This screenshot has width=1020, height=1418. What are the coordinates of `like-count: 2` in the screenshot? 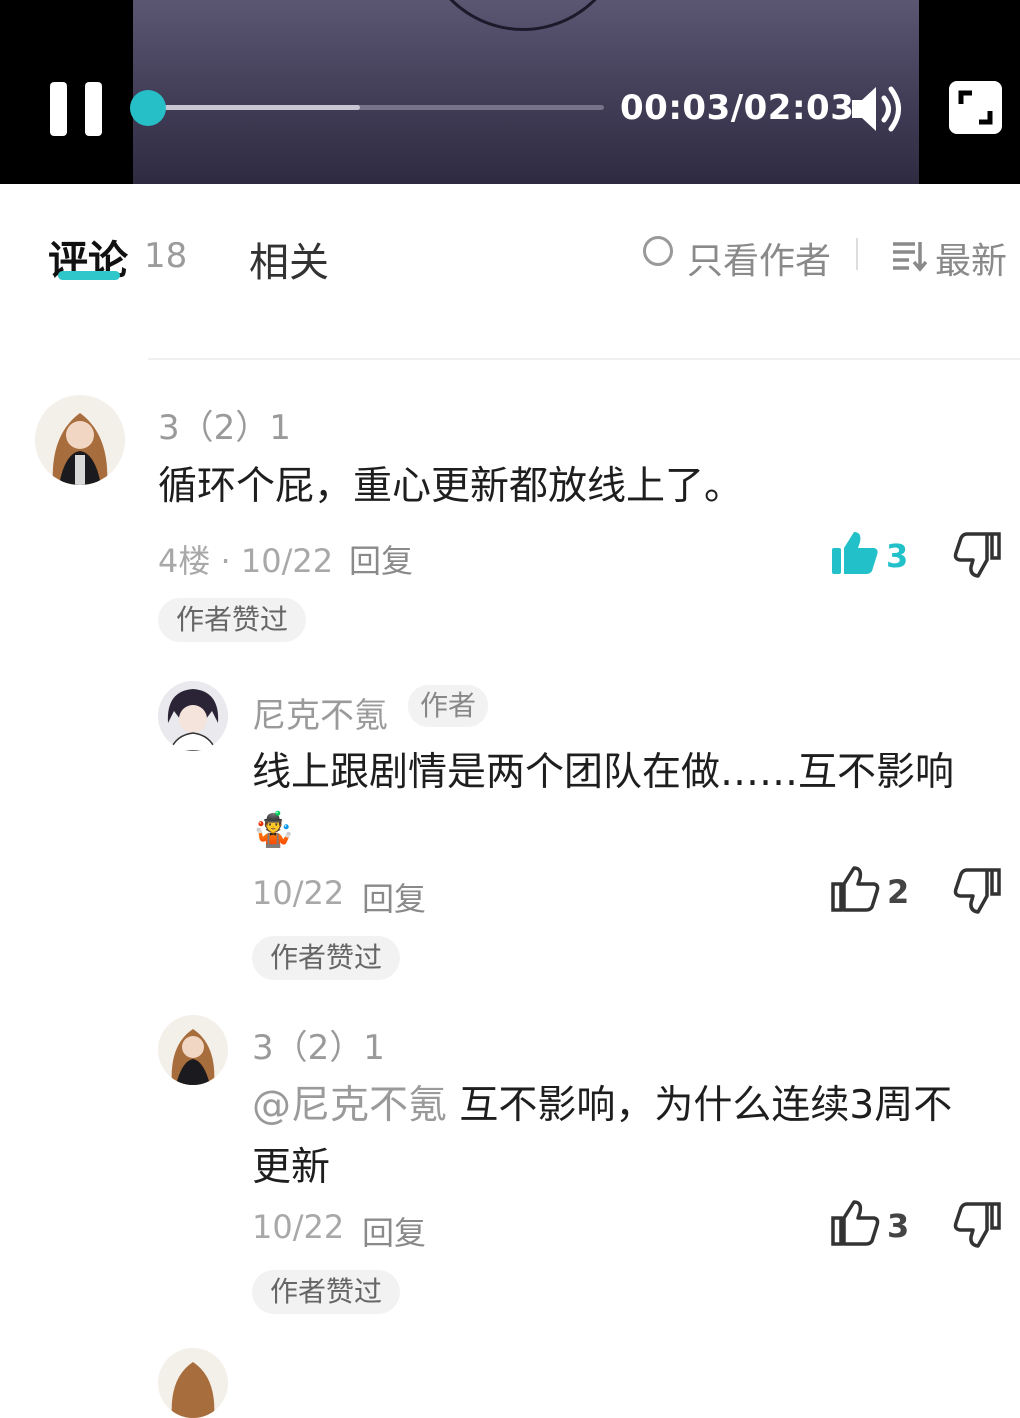 It's located at (898, 892).